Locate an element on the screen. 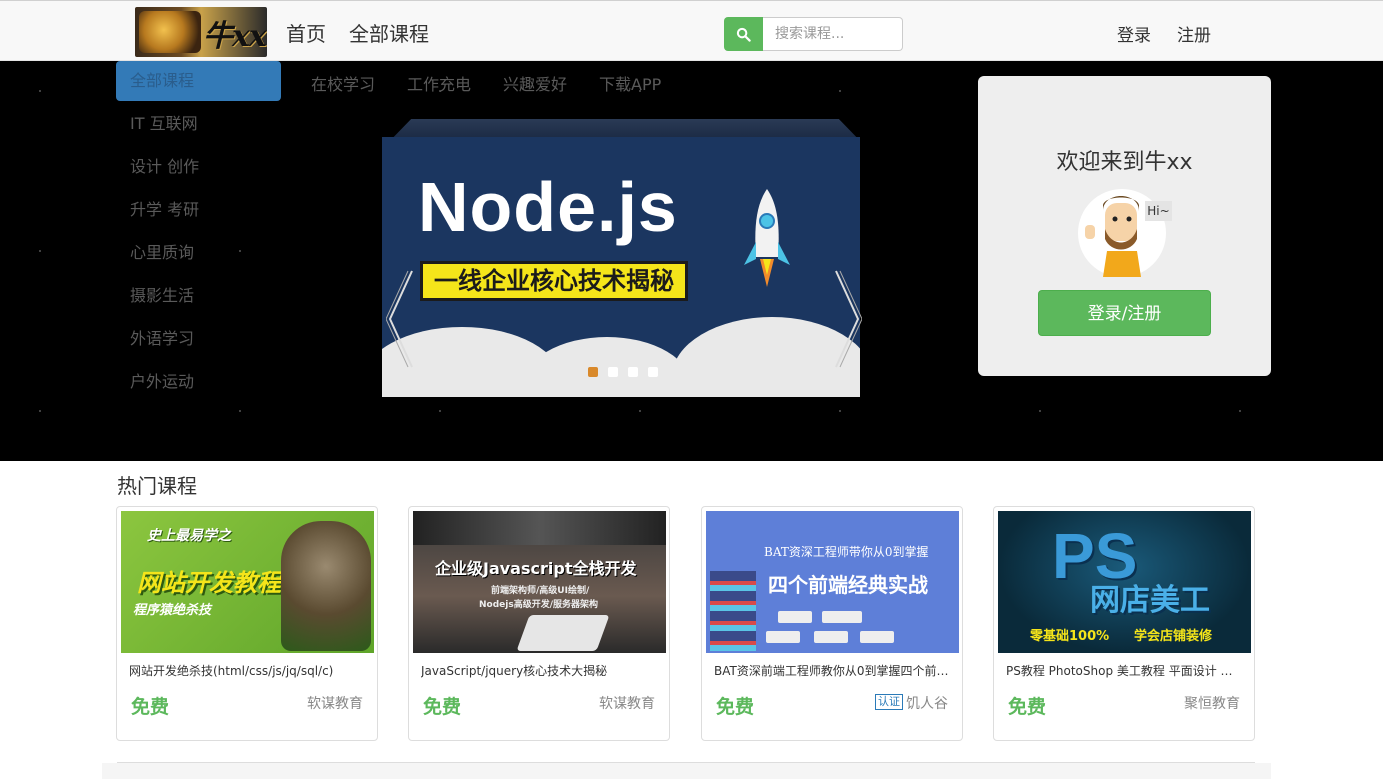 This screenshot has width=1383, height=779. search-icon is located at coordinates (743, 34).